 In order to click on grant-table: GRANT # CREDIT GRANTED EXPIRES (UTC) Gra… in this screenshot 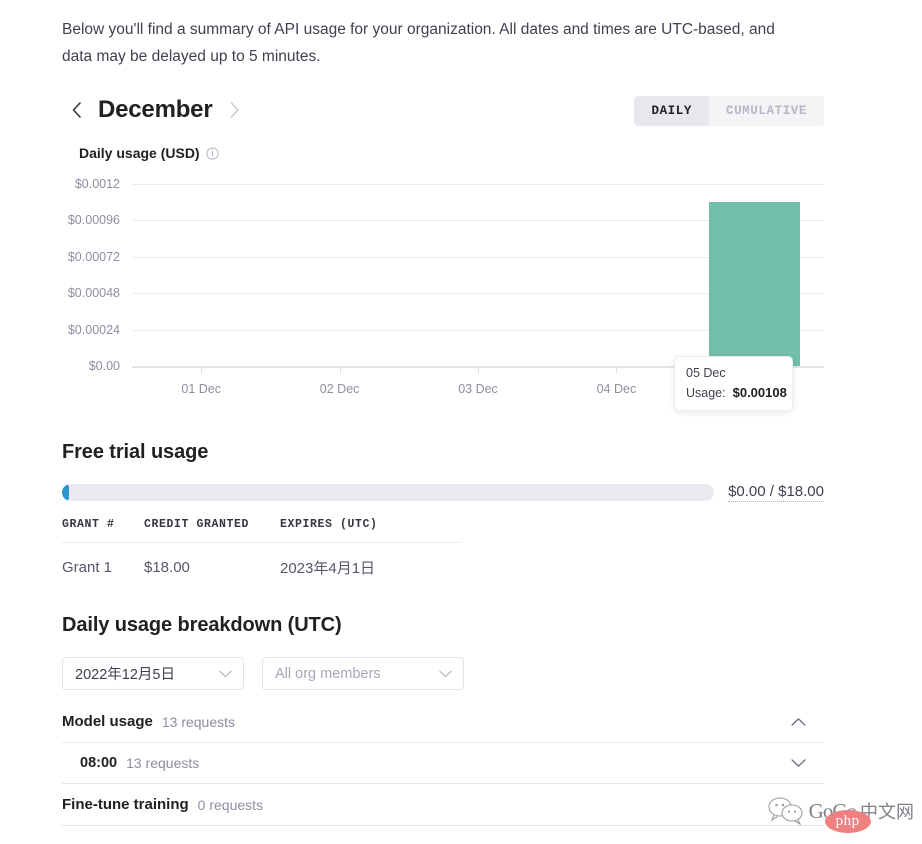, I will do `click(262, 548)`.